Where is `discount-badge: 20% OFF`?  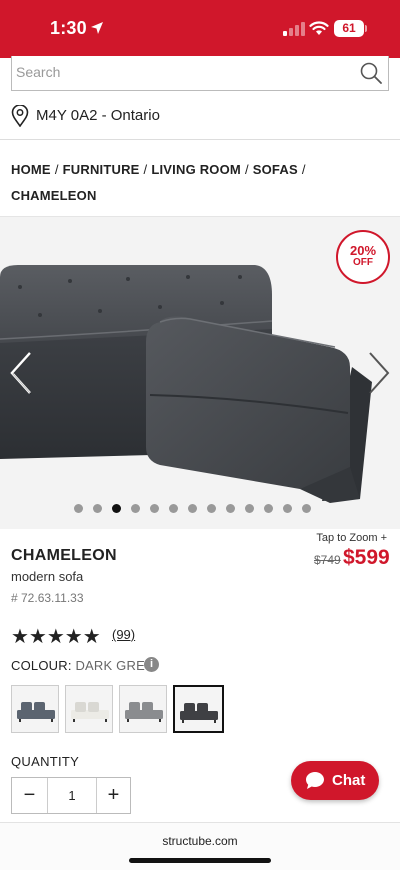 discount-badge: 20% OFF is located at coordinates (363, 257).